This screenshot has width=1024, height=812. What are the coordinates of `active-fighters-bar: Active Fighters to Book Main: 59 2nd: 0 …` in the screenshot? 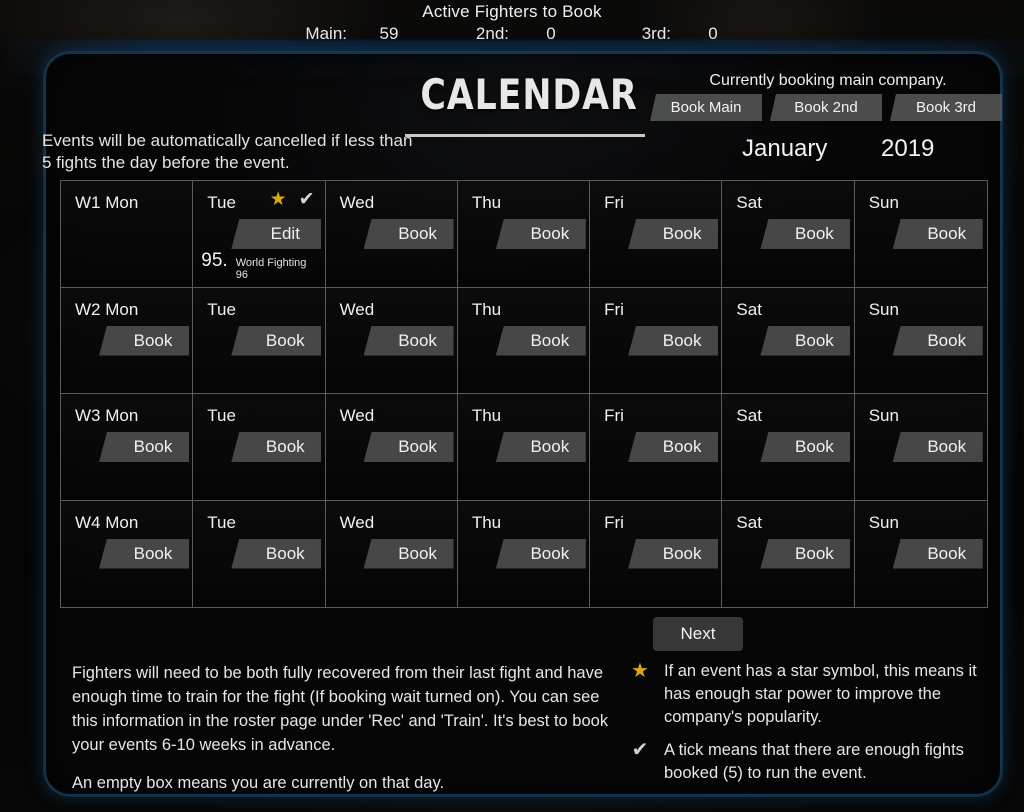 It's located at (512, 23).